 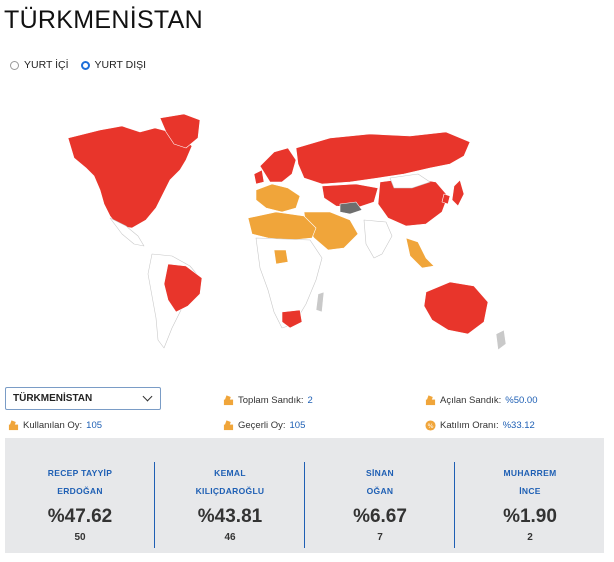 What do you see at coordinates (518, 425) in the screenshot?
I see `stat-katilim-orani-value: %33.12` at bounding box center [518, 425].